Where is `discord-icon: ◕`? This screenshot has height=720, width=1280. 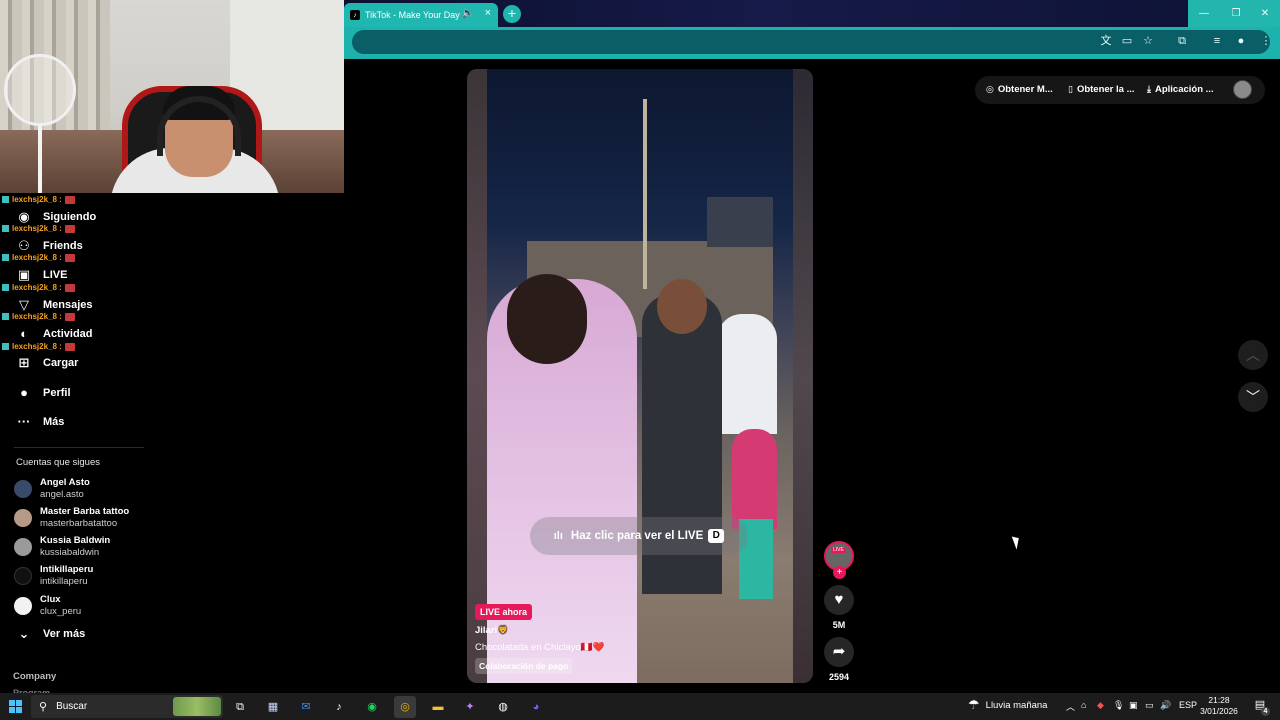
discord-icon: ◕ is located at coordinates (536, 707).